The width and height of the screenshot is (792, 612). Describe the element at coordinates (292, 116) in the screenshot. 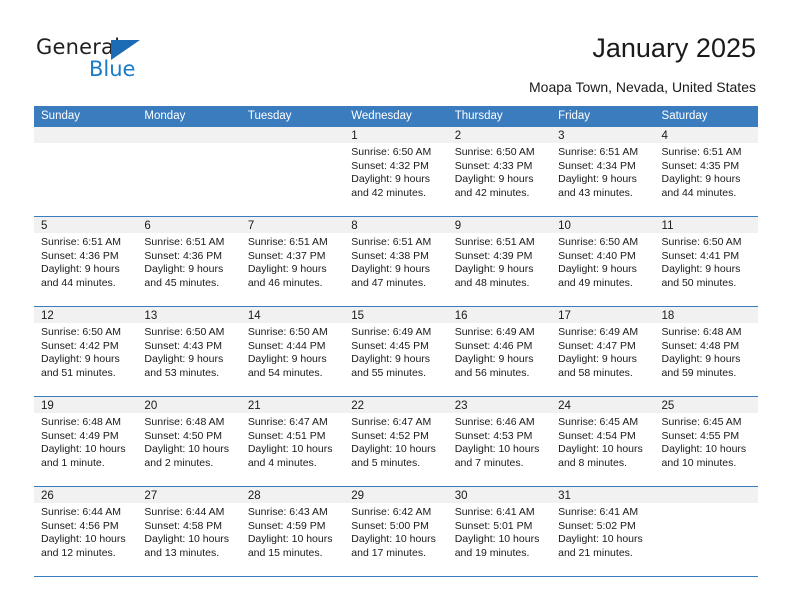

I see `weekday-header-tuesday: Tuesday` at that location.